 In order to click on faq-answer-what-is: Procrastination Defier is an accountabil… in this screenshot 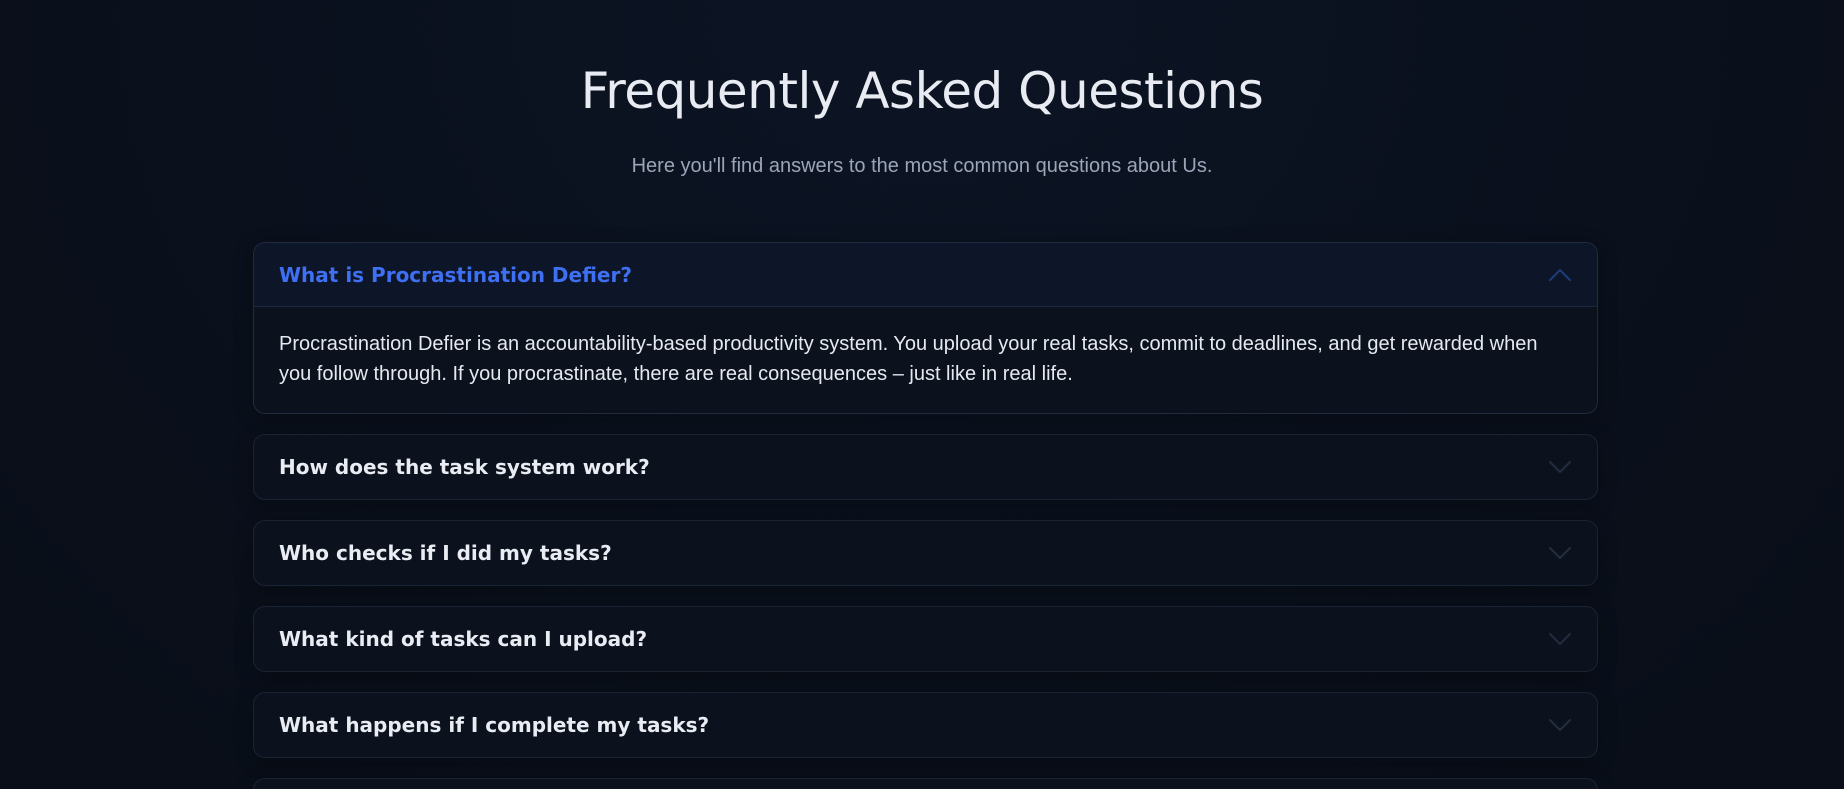, I will do `click(908, 359)`.